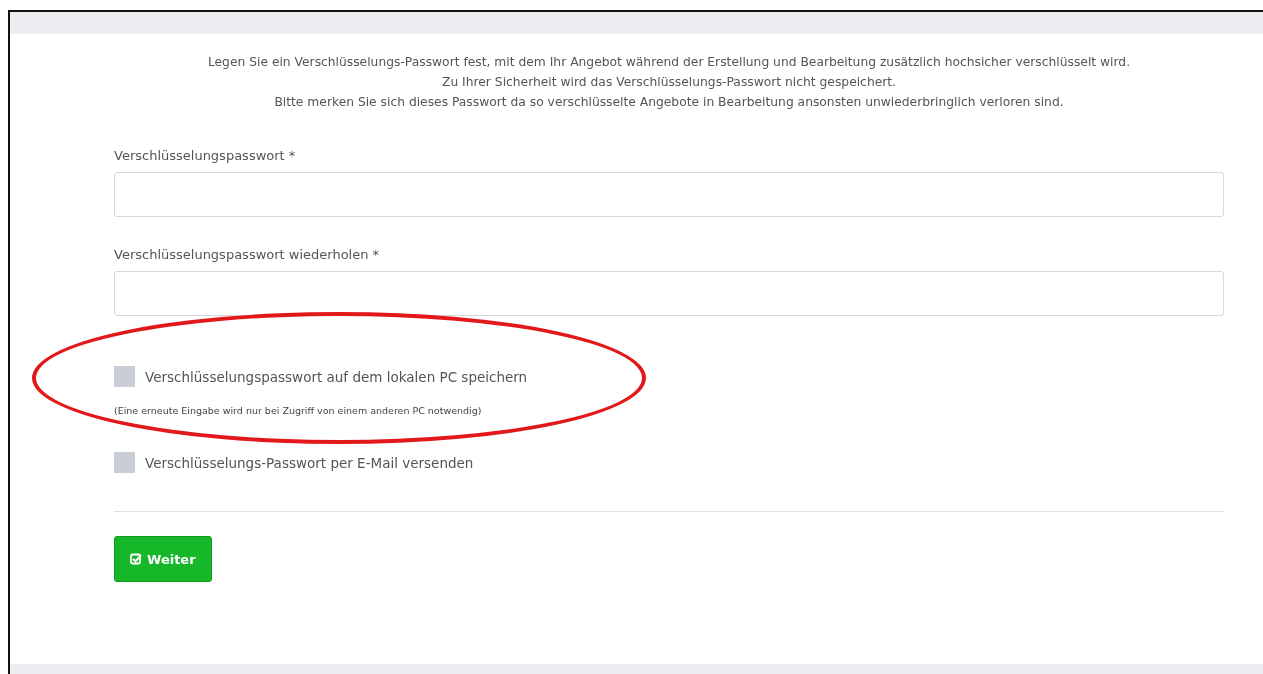 This screenshot has width=1263, height=674. What do you see at coordinates (336, 376) in the screenshot?
I see `checkbox-label: Verschlüsselungspasswort auf dem lokalen PC speichern` at bounding box center [336, 376].